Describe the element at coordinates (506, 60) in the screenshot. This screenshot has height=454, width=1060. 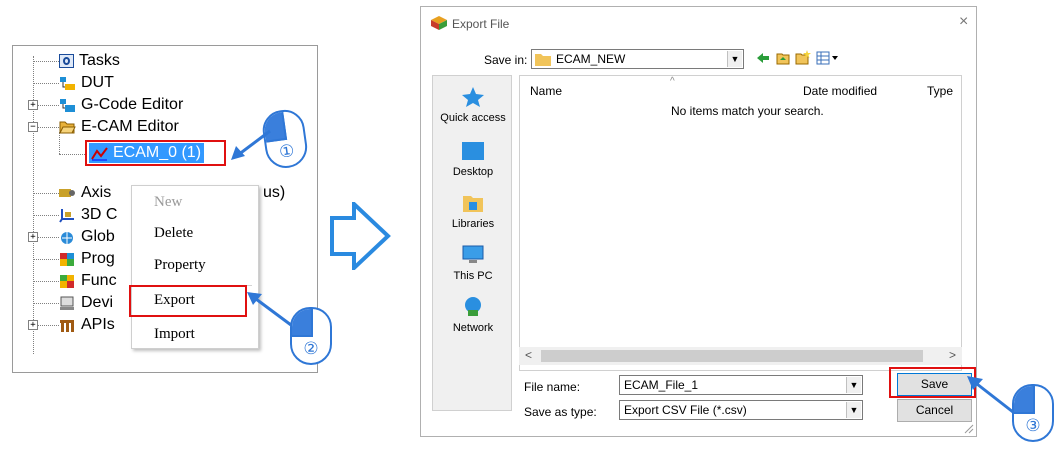
I see `save-in-label: Save in:` at that location.